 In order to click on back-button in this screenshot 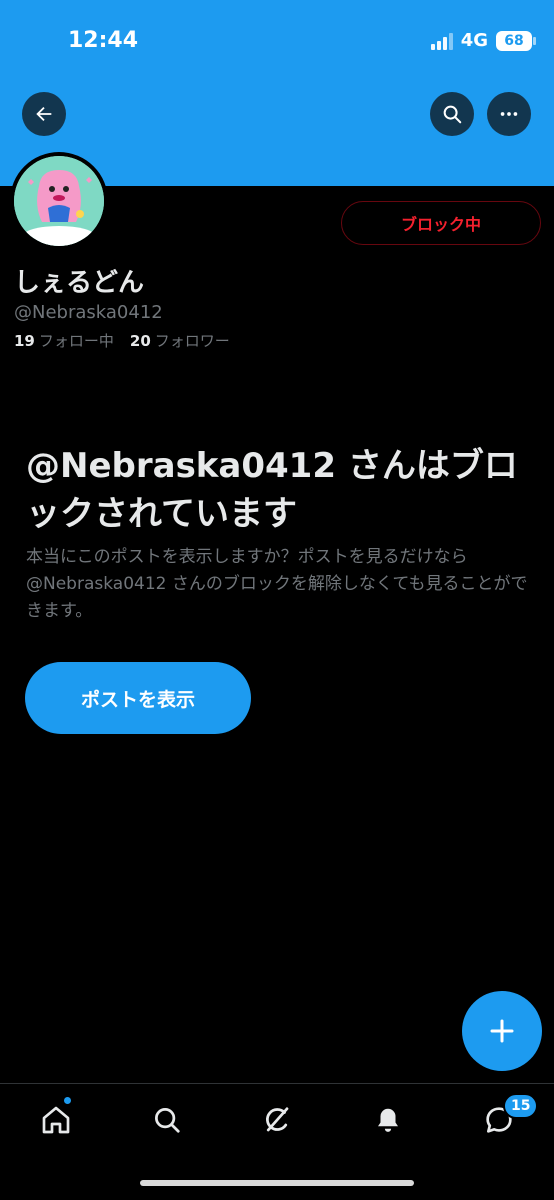, I will do `click(44, 114)`.